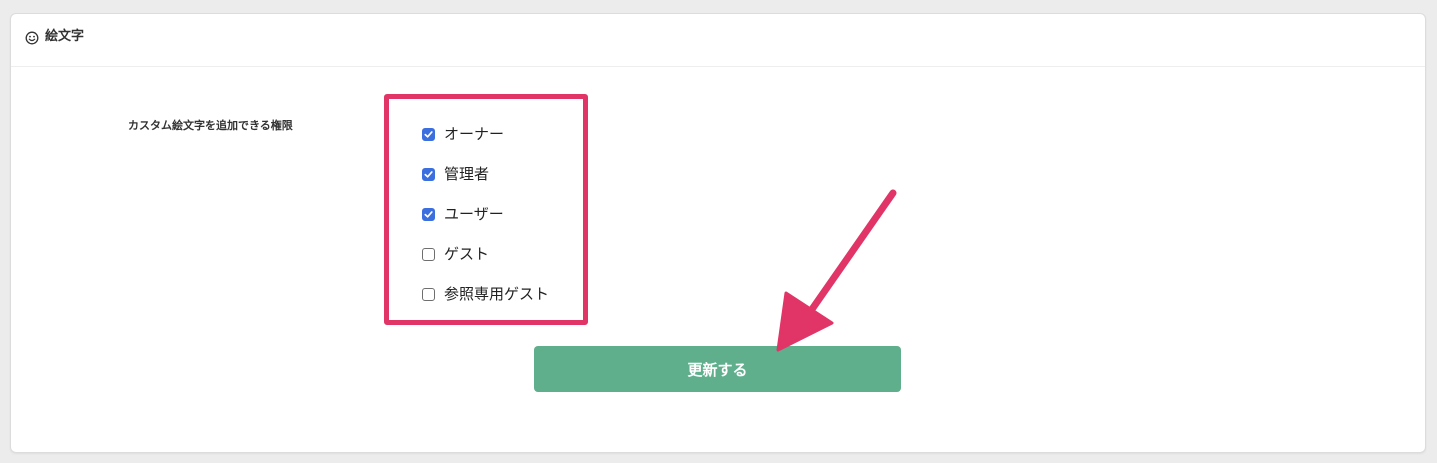 The width and height of the screenshot is (1437, 463). What do you see at coordinates (718, 40) in the screenshot?
I see `card-header: 絵文字` at bounding box center [718, 40].